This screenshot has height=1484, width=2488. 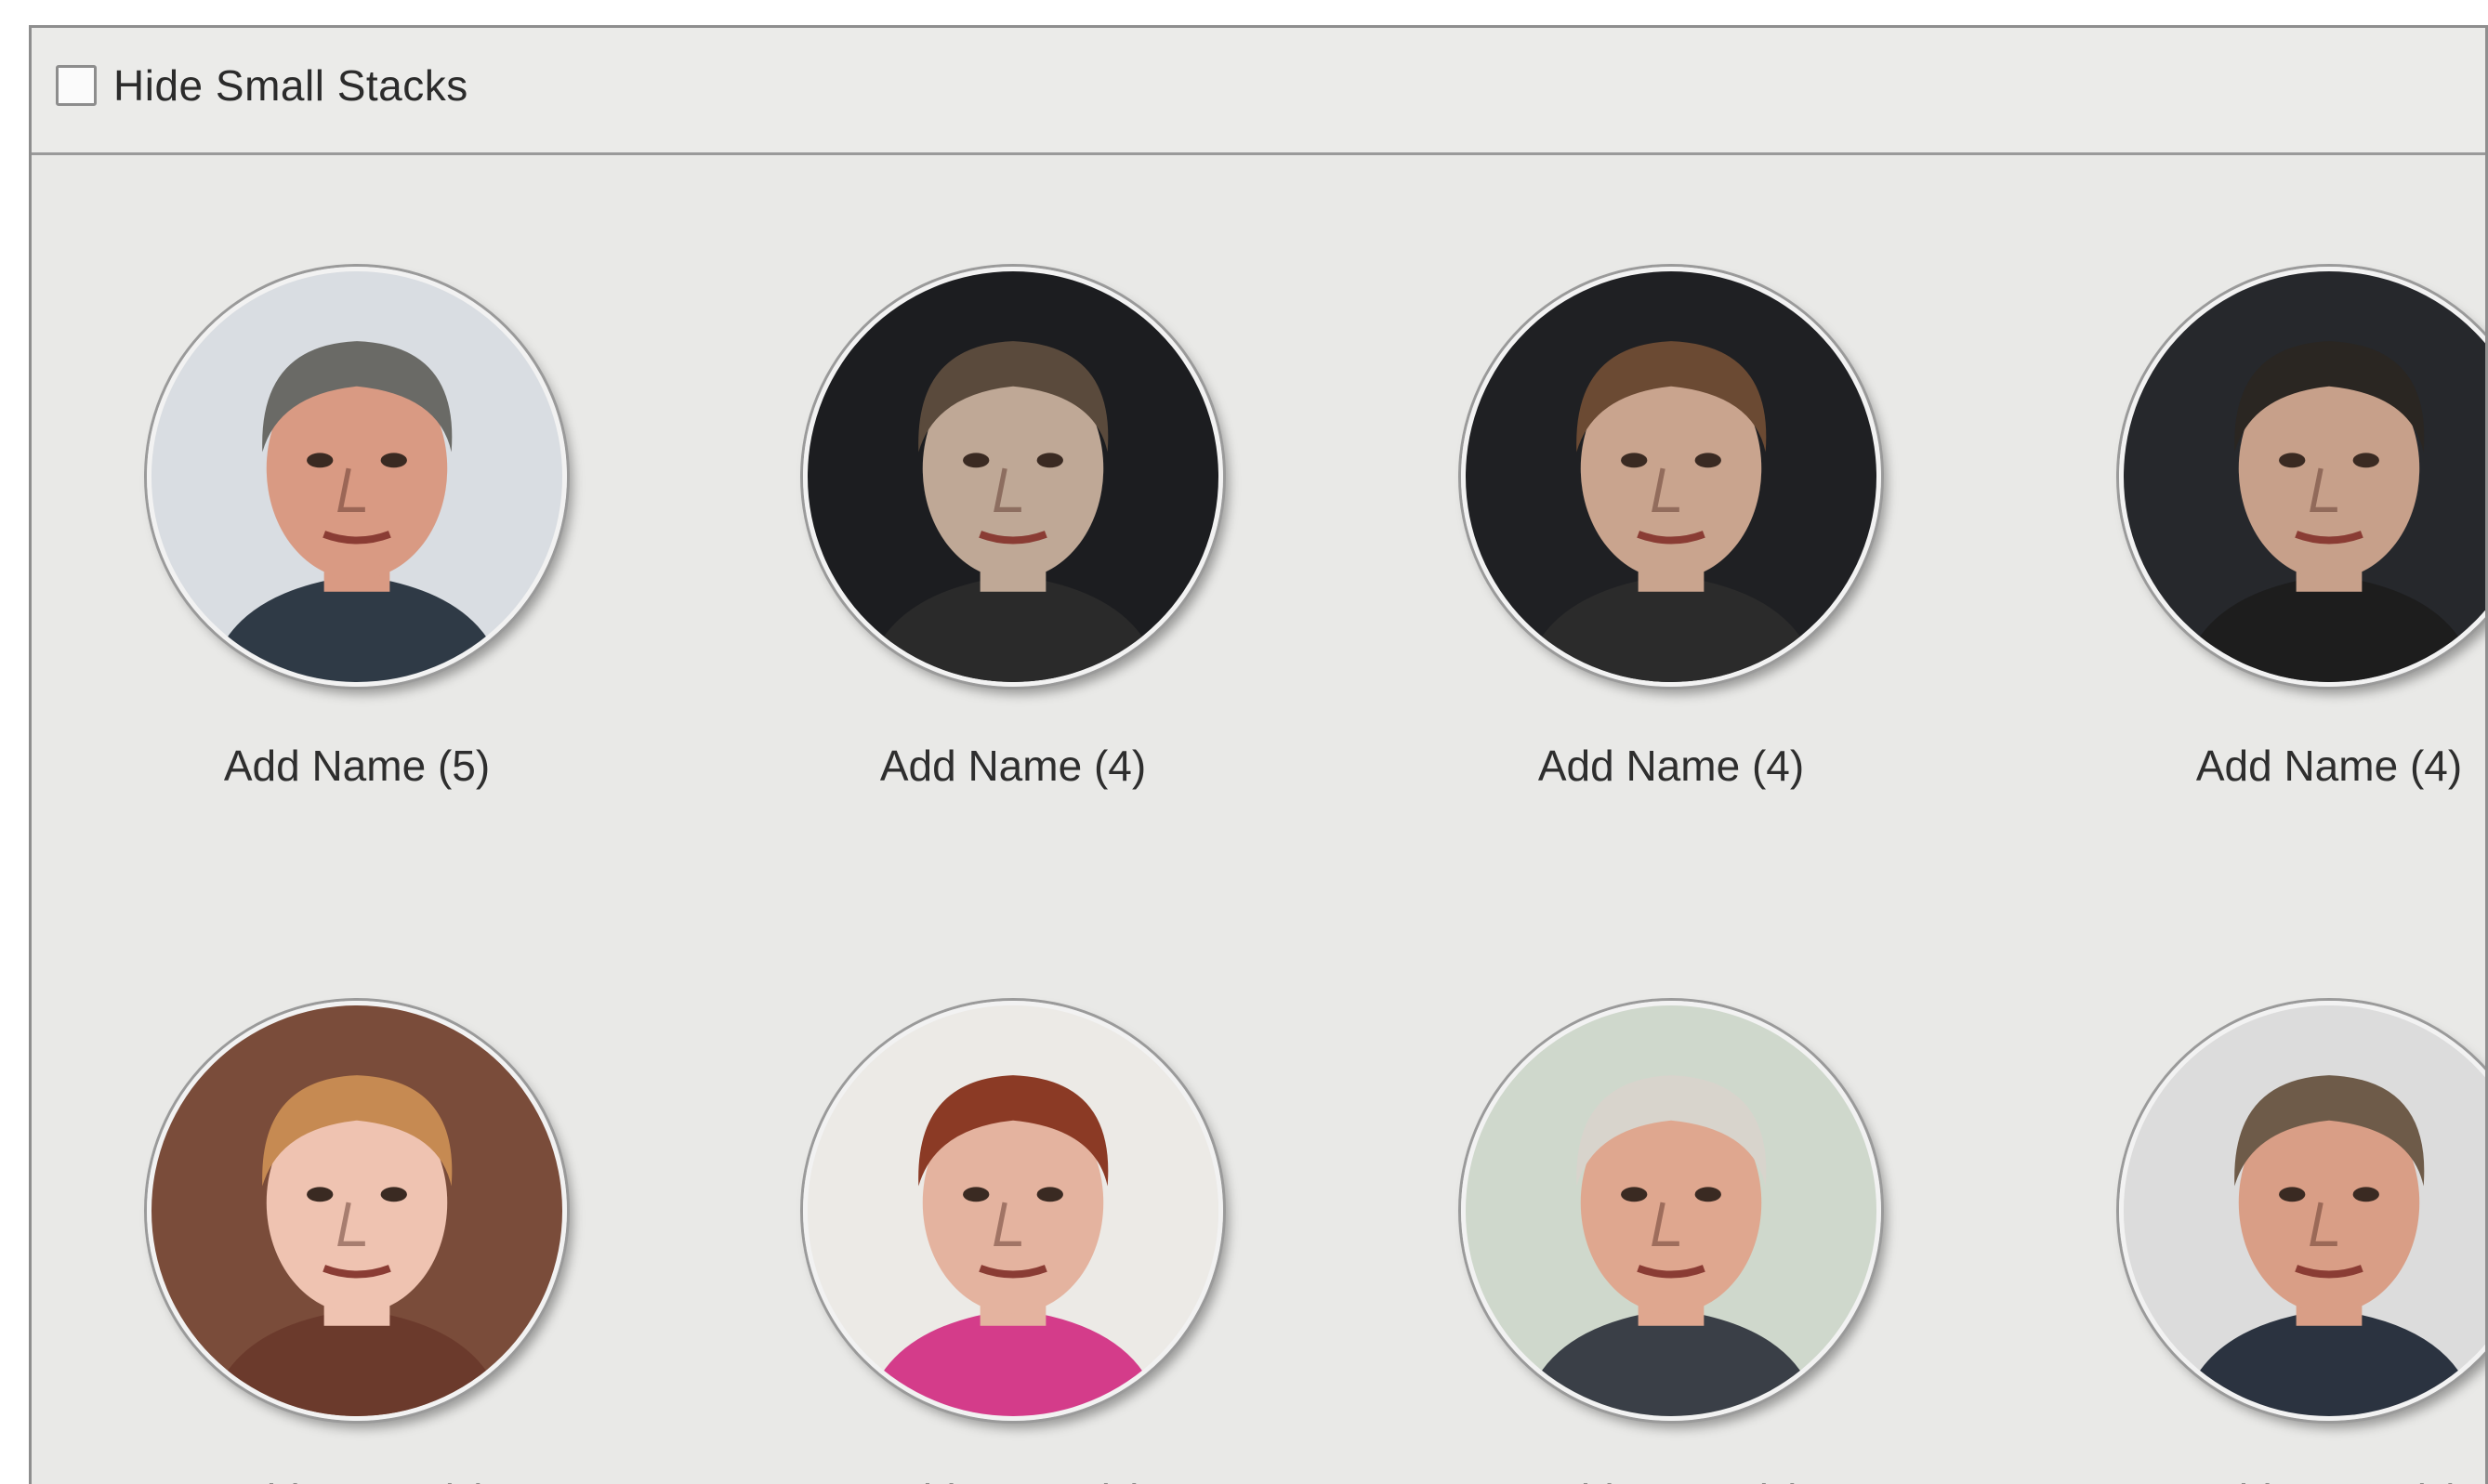 I want to click on hide-small-stacks-checkbox, so click(x=76, y=85).